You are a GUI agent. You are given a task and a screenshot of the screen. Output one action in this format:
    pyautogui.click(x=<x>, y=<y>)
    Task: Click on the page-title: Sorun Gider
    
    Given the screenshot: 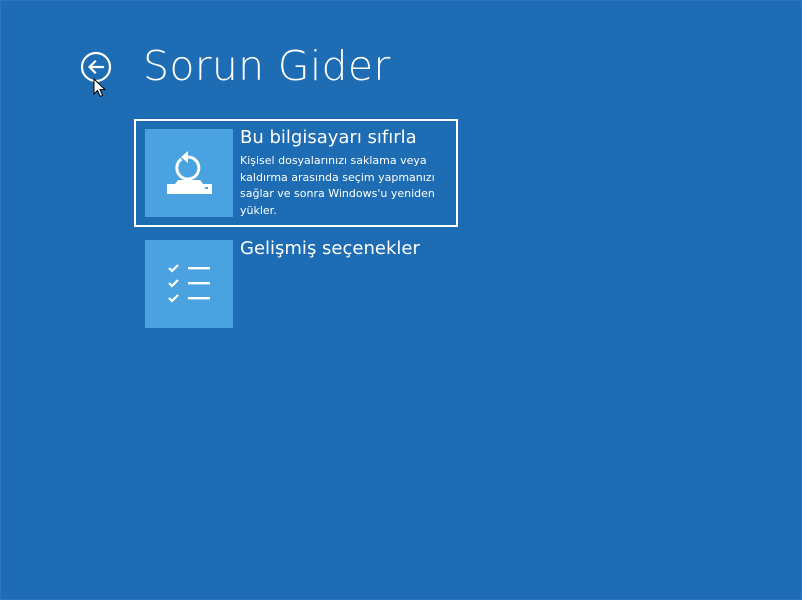 What is the action you would take?
    pyautogui.click(x=267, y=66)
    